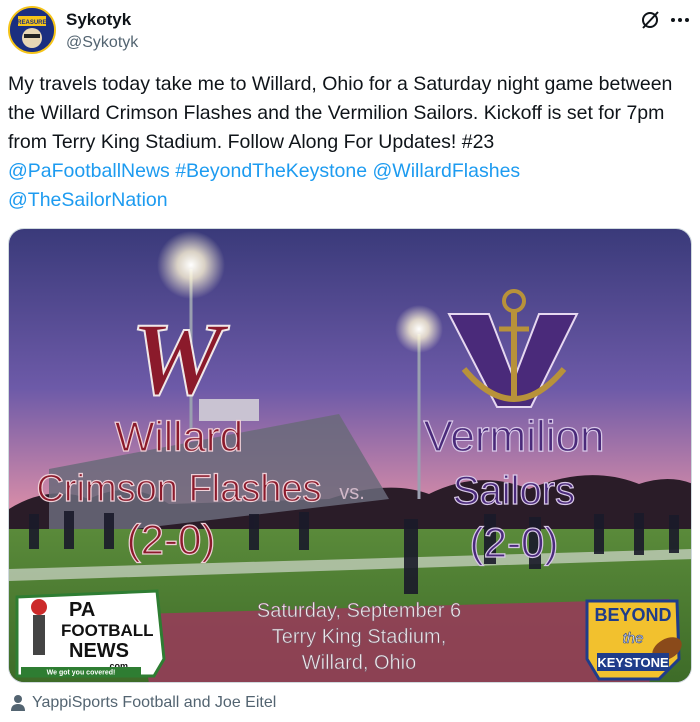 The image size is (700, 722). Describe the element at coordinates (514, 542) in the screenshot. I see `away-team-record: (2-0)` at that location.